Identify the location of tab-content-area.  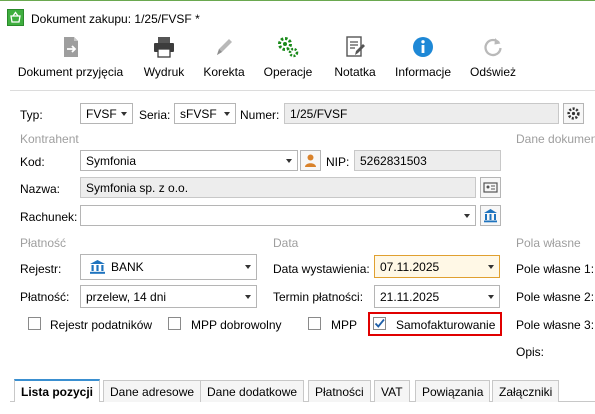
(302, 408).